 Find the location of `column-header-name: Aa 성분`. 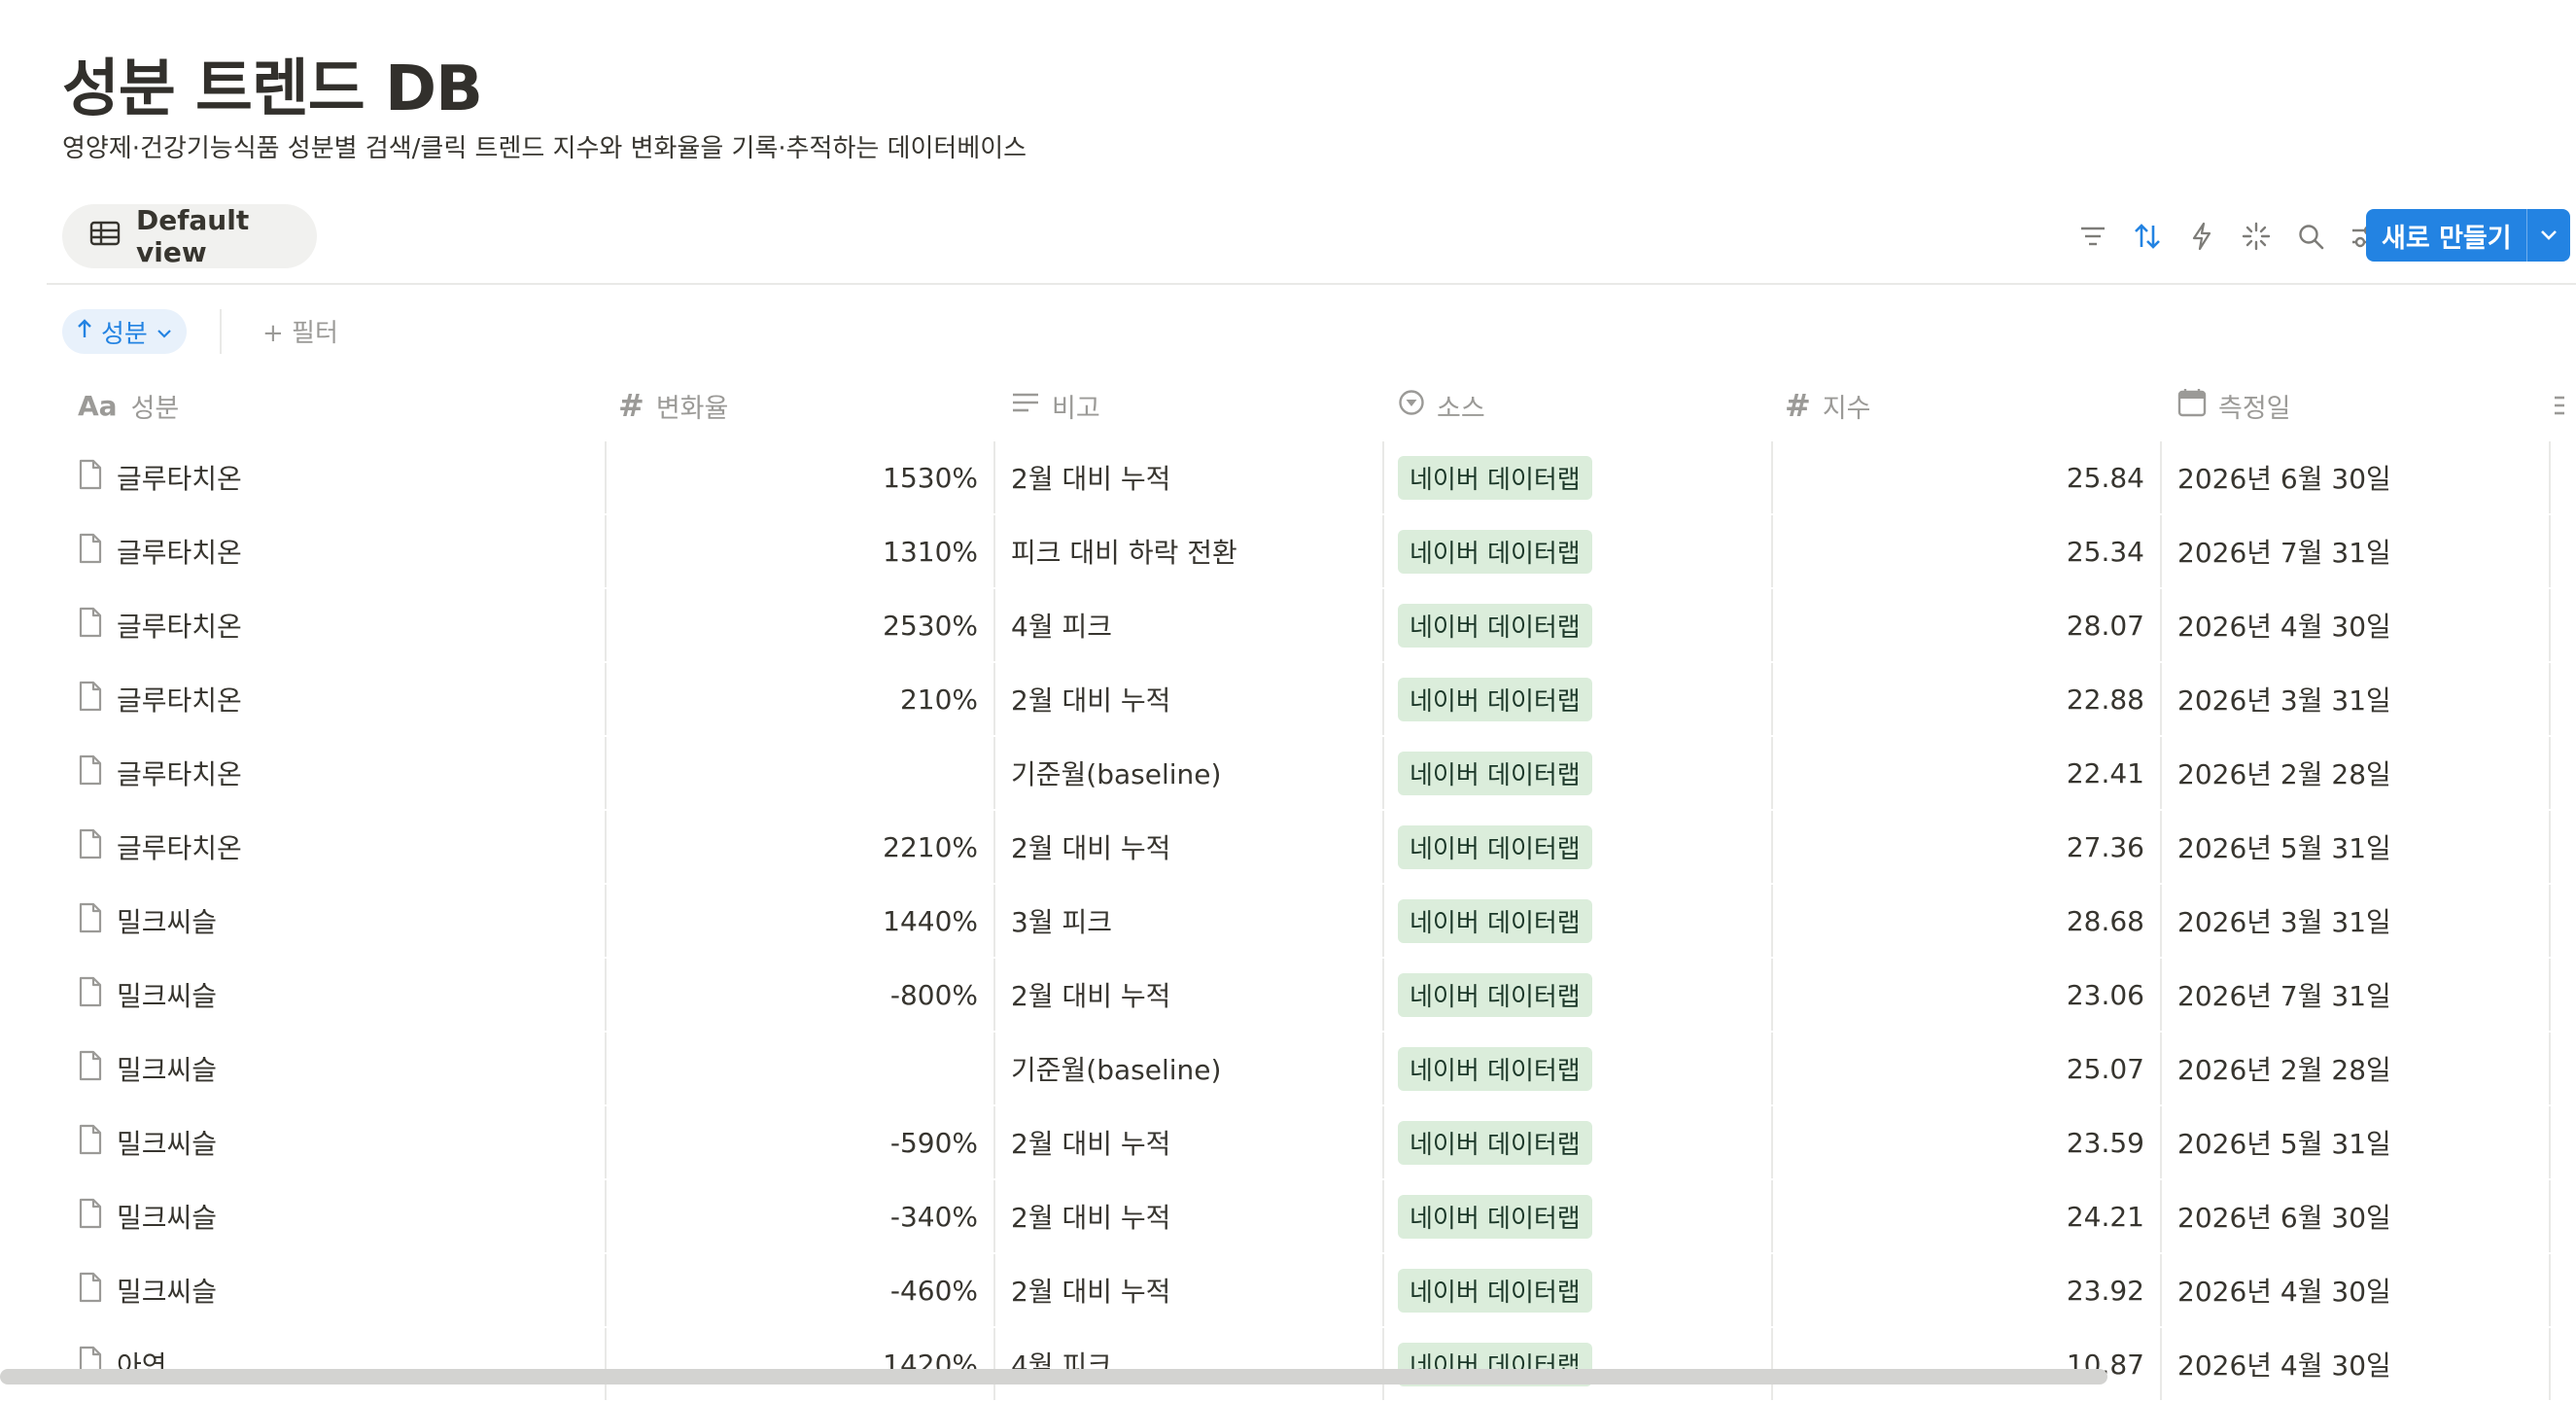

column-header-name: Aa 성분 is located at coordinates (334, 405).